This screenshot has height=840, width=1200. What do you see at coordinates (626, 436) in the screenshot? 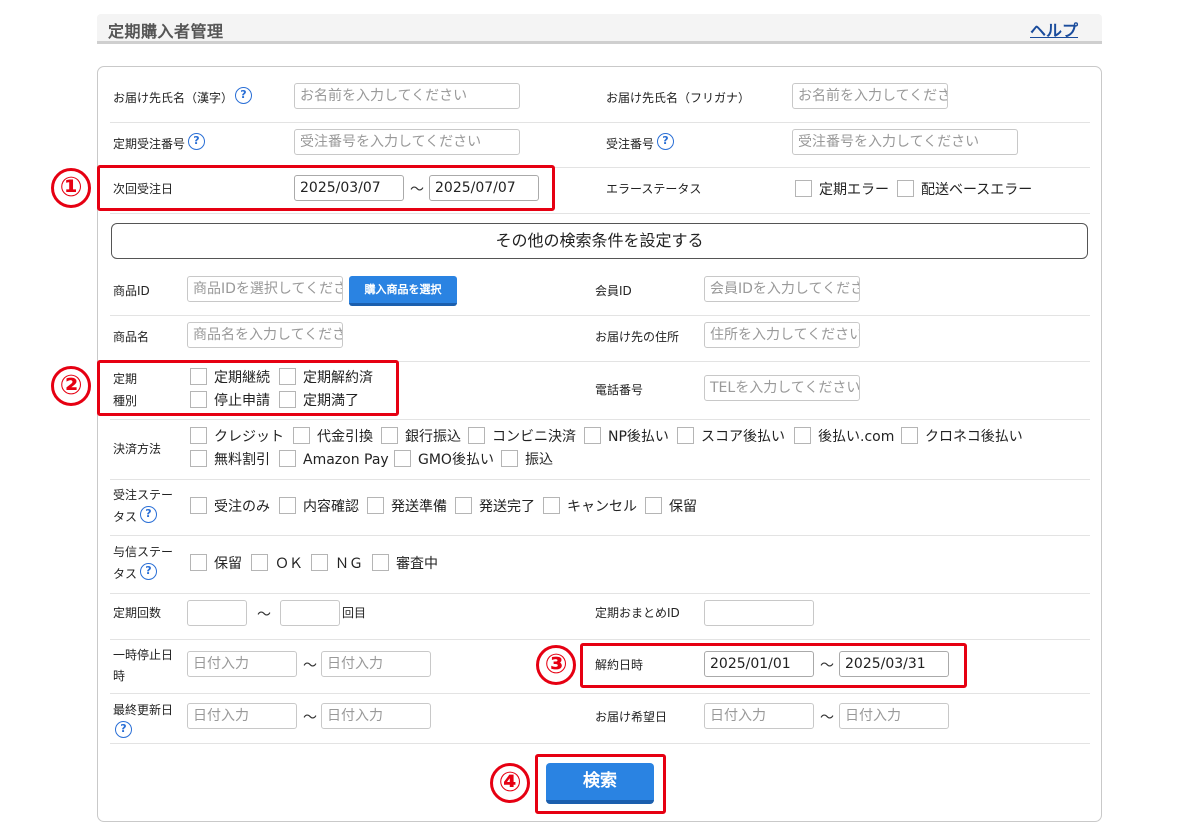
I see `checkbox-payment-np: NP後払い` at bounding box center [626, 436].